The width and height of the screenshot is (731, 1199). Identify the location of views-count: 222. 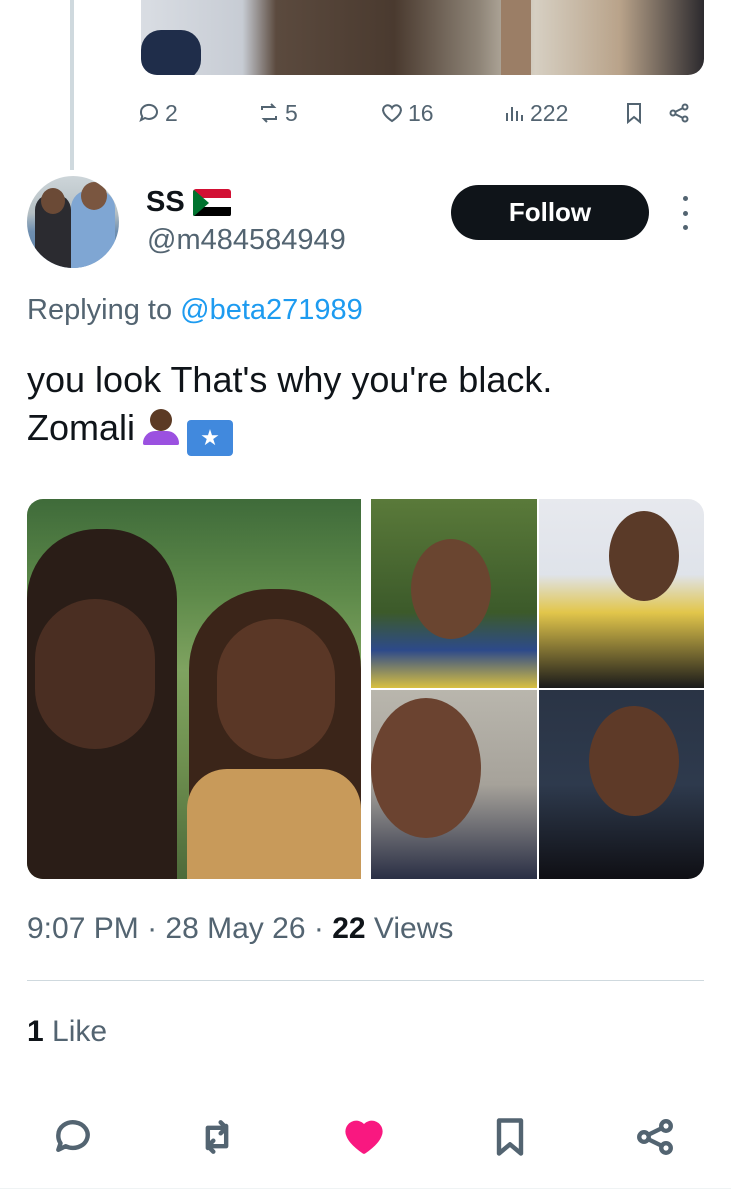
(549, 112).